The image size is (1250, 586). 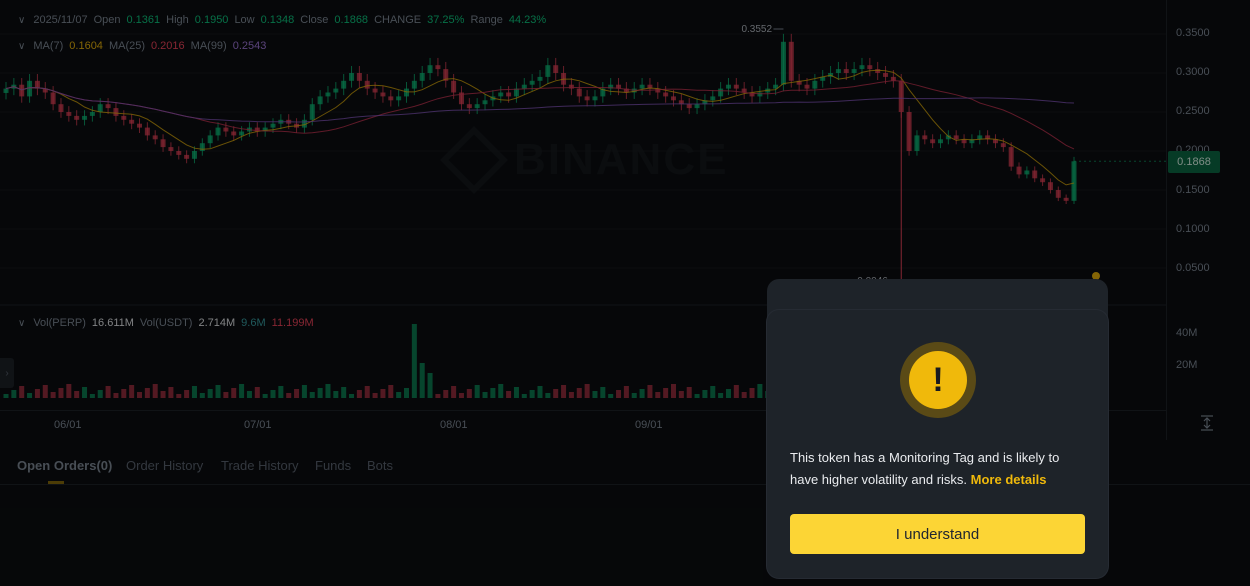 What do you see at coordinates (1009, 479) in the screenshot?
I see `more-details-link: More details` at bounding box center [1009, 479].